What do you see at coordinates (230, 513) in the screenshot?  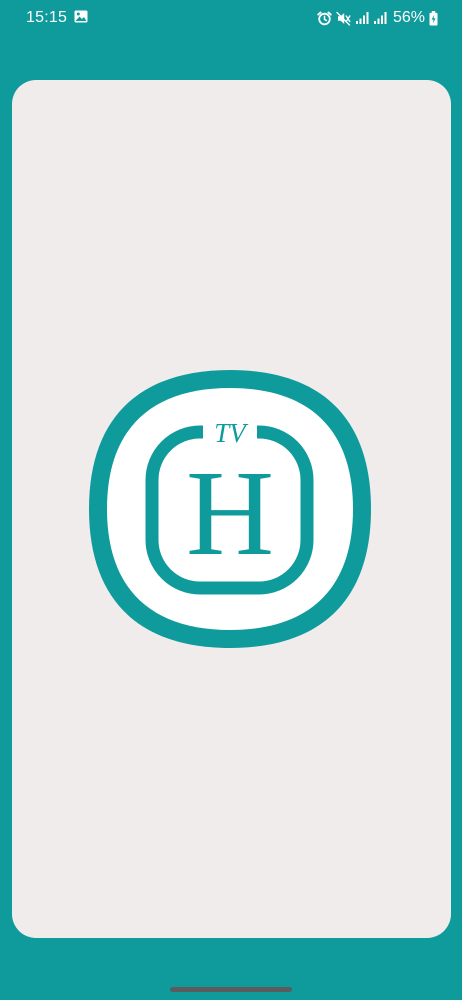 I see `logo-letter: H` at bounding box center [230, 513].